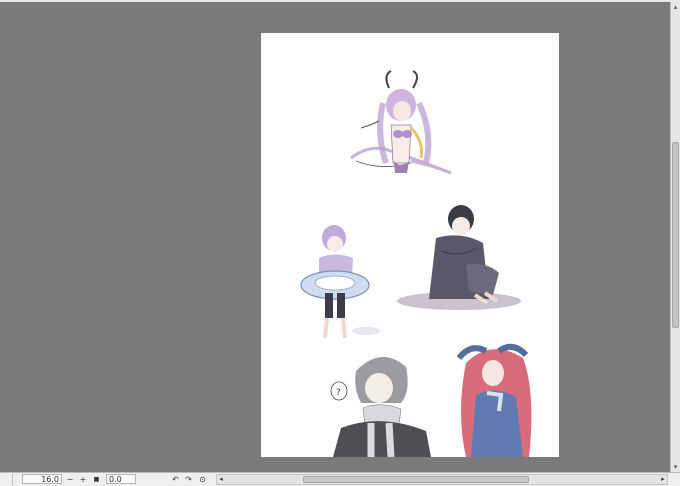  I want to click on navigator-toolbar: 16.0 − + ■ 0.0 ↶ ↷ ⊙ ◂ ▸, so click(340, 479).